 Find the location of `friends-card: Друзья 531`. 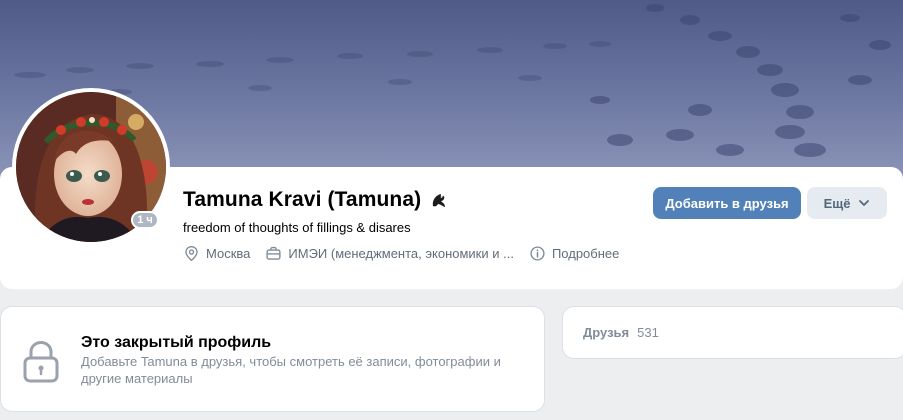

friends-card: Друзья 531 is located at coordinates (732, 332).